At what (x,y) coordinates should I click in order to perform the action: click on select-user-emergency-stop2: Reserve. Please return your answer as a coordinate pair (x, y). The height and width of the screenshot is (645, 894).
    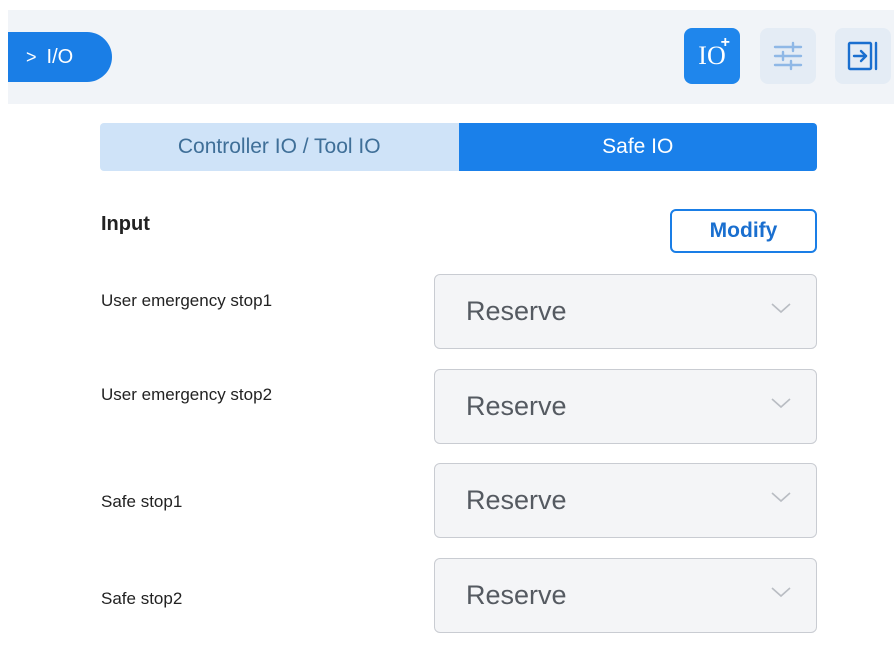
    Looking at the image, I should click on (625, 406).